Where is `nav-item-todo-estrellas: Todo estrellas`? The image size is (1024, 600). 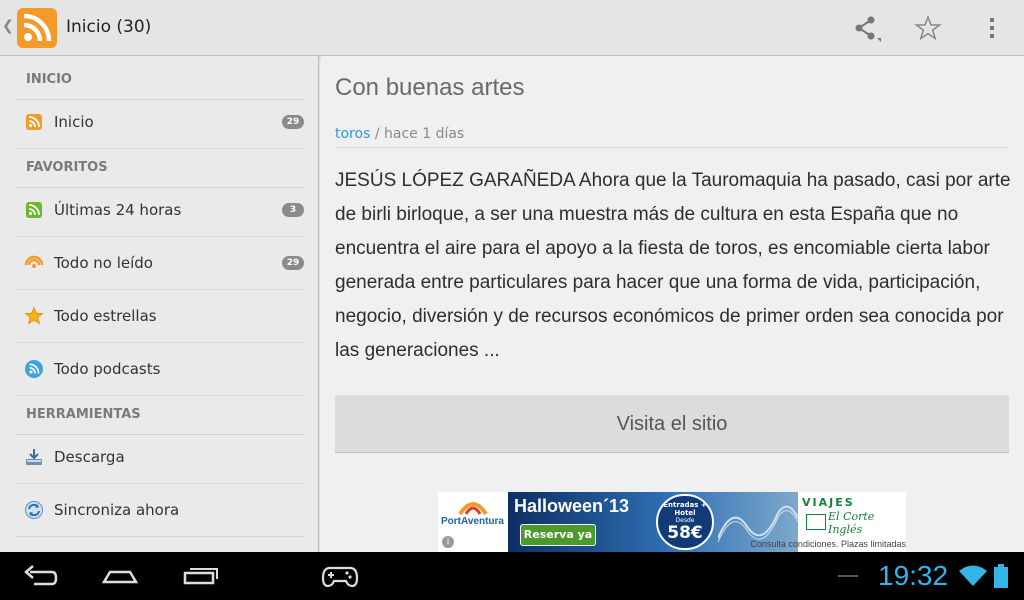
nav-item-todo-estrellas: Todo estrellas is located at coordinates (160, 316).